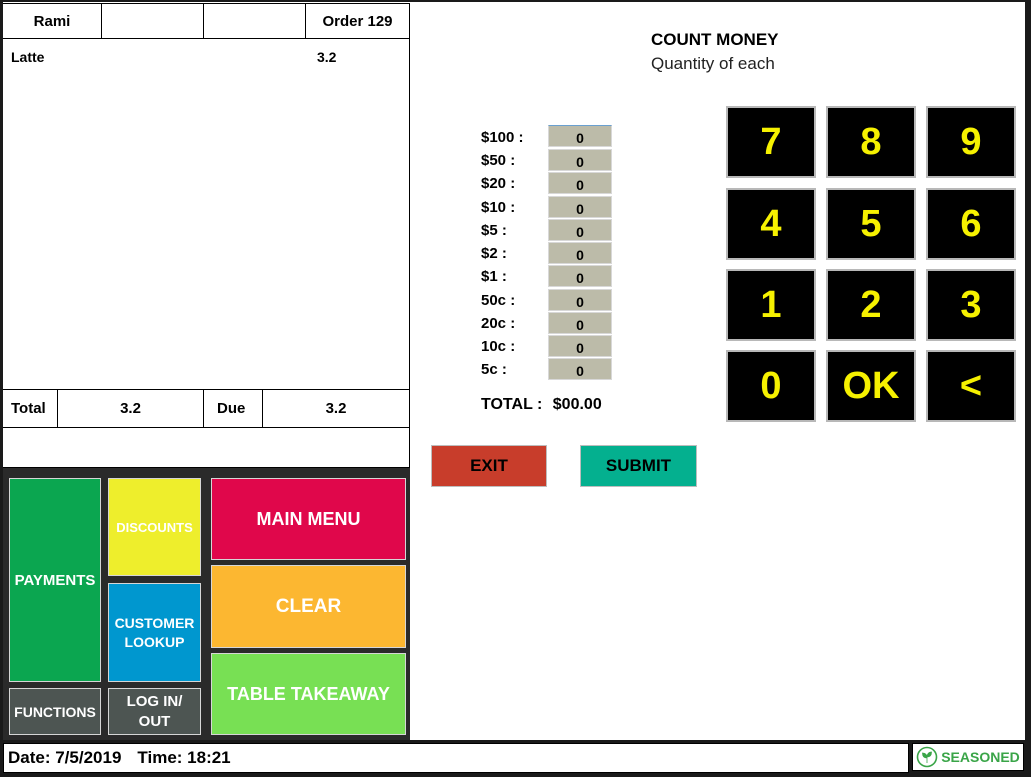 This screenshot has width=1031, height=777. Describe the element at coordinates (580, 276) in the screenshot. I see `quantity-field-1: 0` at that location.